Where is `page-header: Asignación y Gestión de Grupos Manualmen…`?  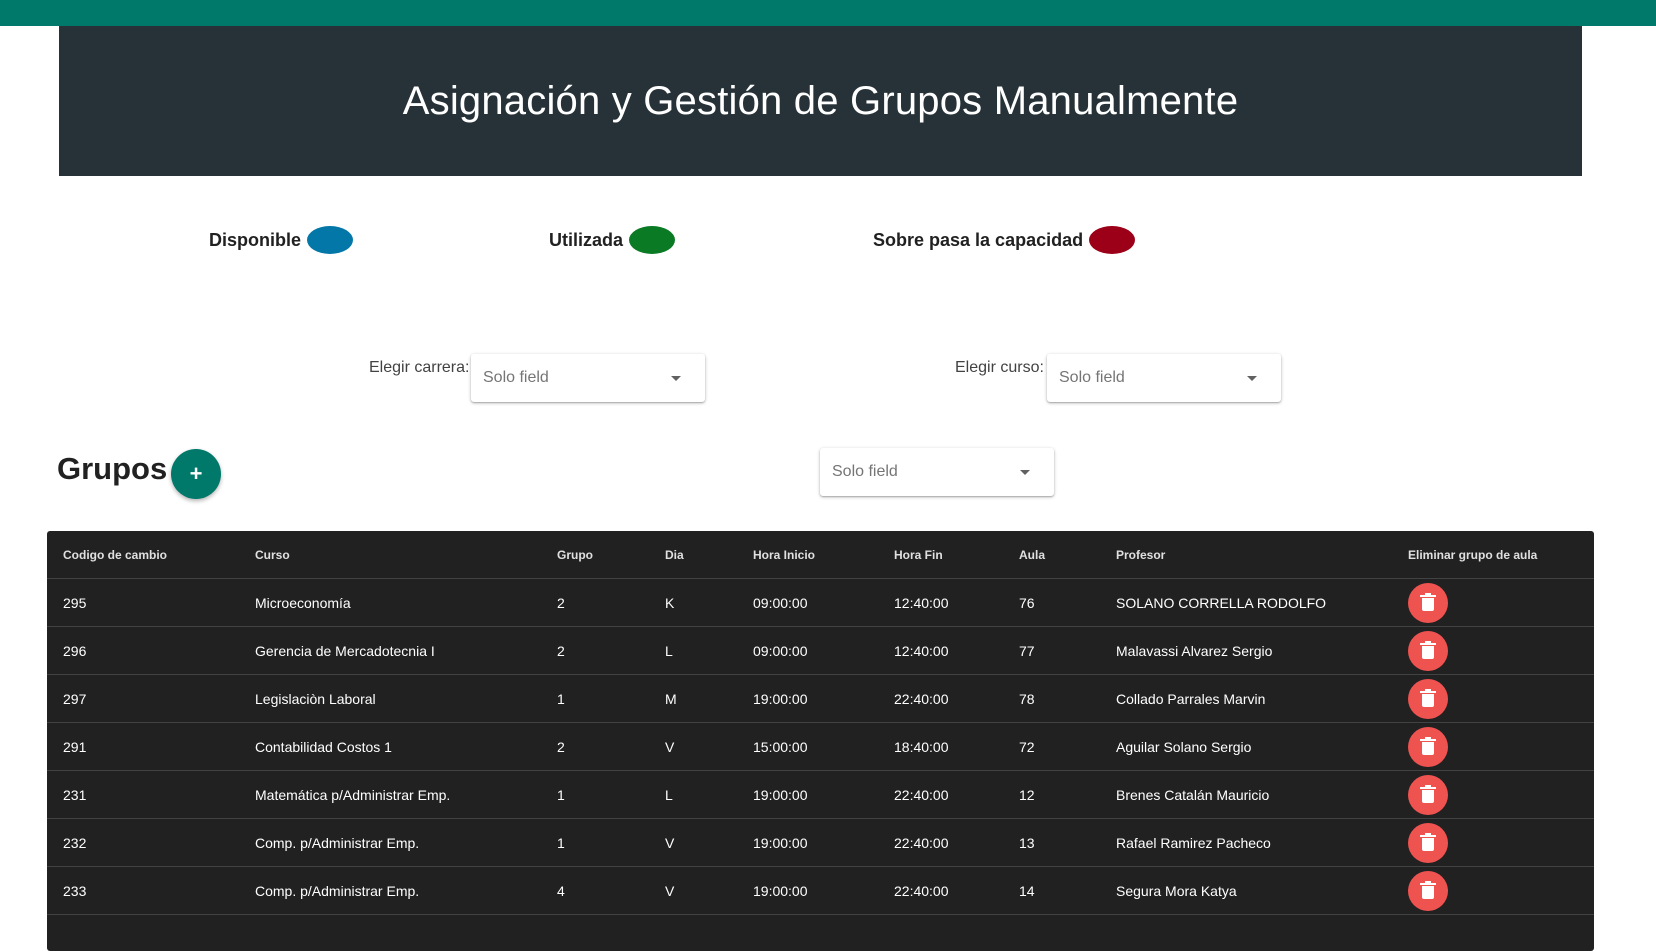 page-header: Asignación y Gestión de Grupos Manualmen… is located at coordinates (820, 101).